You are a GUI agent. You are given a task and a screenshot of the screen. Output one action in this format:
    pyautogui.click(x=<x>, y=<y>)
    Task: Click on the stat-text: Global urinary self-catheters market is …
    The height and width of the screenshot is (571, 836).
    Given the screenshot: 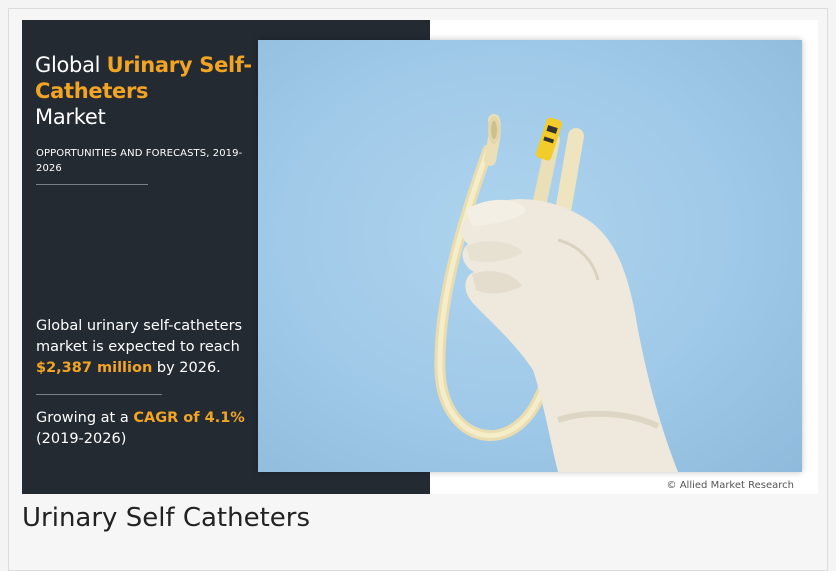 What is the action you would take?
    pyautogui.click(x=139, y=336)
    